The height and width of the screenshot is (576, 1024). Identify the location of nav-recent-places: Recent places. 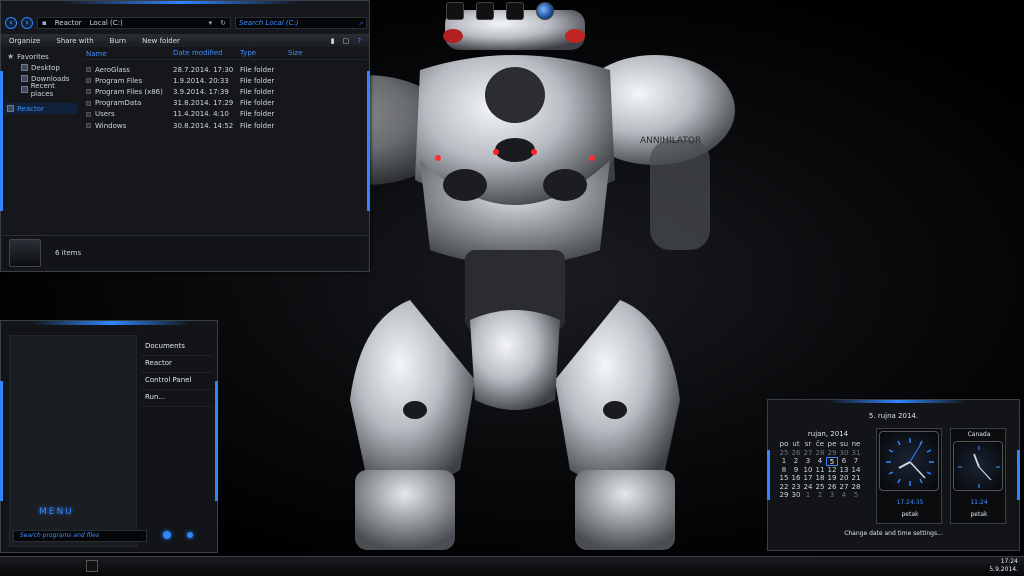
(41, 90).